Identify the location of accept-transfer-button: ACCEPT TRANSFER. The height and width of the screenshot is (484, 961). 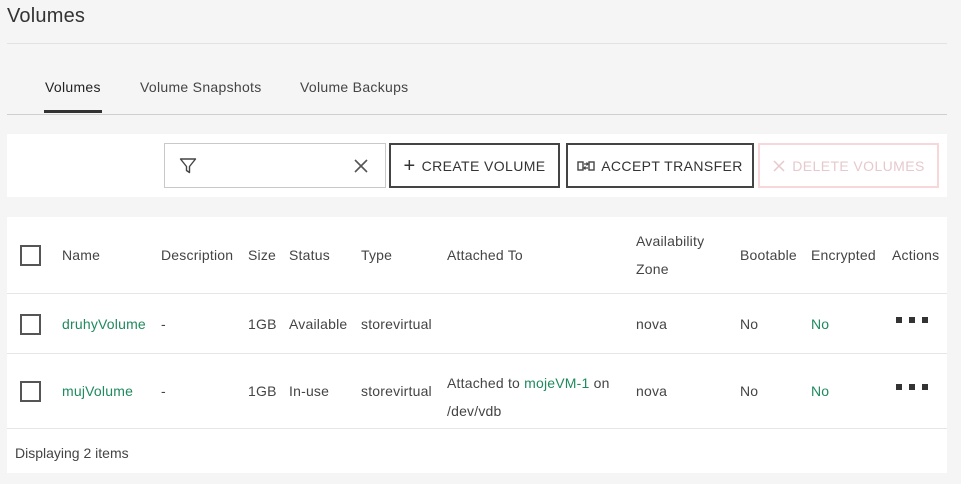
(660, 165).